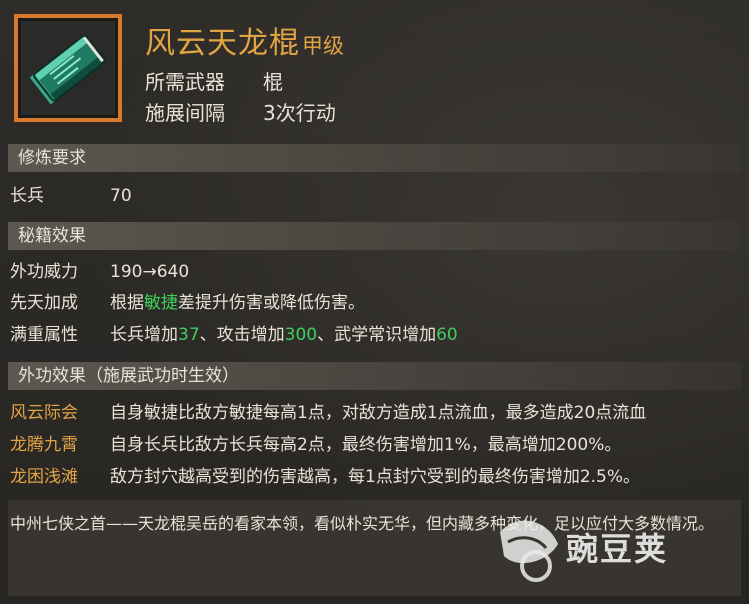  What do you see at coordinates (447, 335) in the screenshot?
I see `full-value-3: 60` at bounding box center [447, 335].